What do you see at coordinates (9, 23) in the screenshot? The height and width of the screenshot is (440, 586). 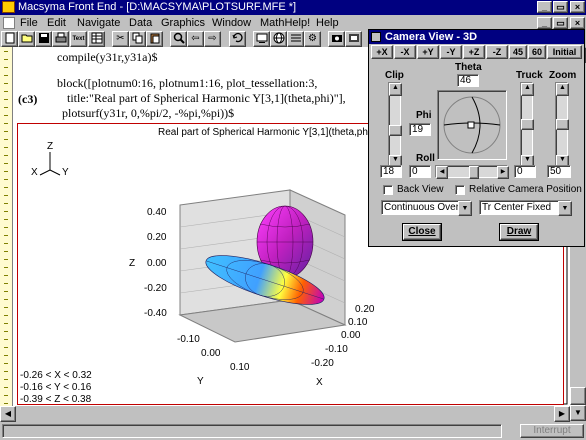 I see `document-icon` at bounding box center [9, 23].